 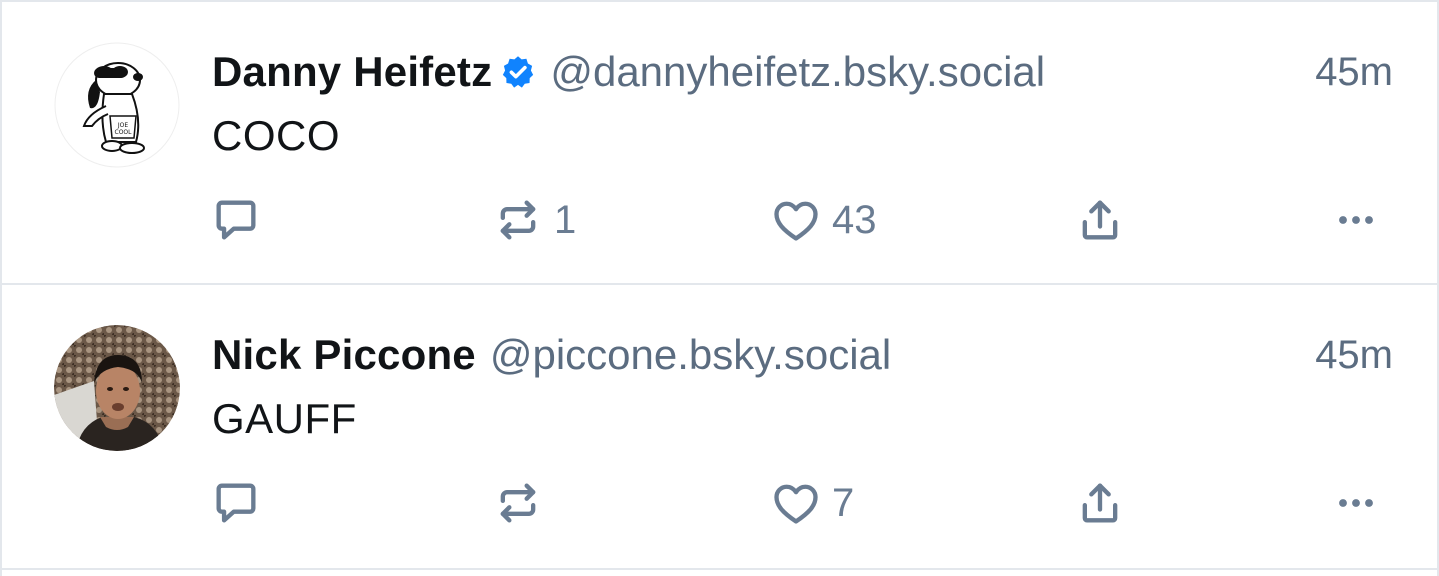 I want to click on avatar, so click(x=117, y=388).